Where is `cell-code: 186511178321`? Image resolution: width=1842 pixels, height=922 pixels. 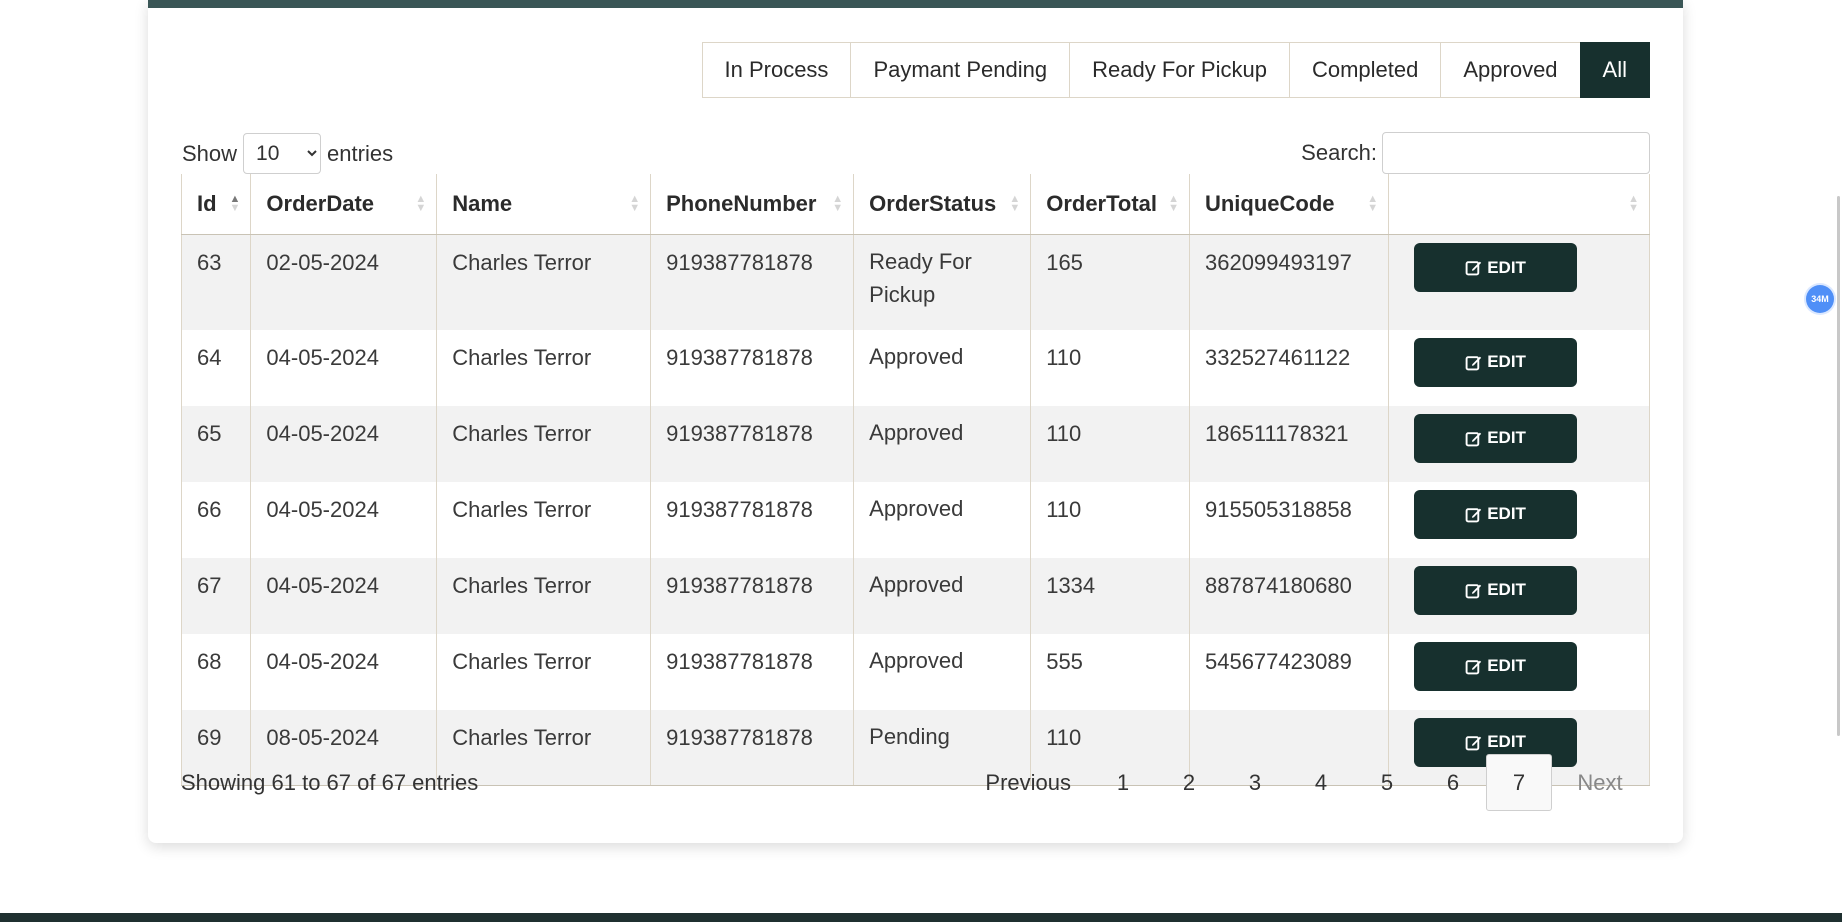 cell-code: 186511178321 is located at coordinates (1288, 443).